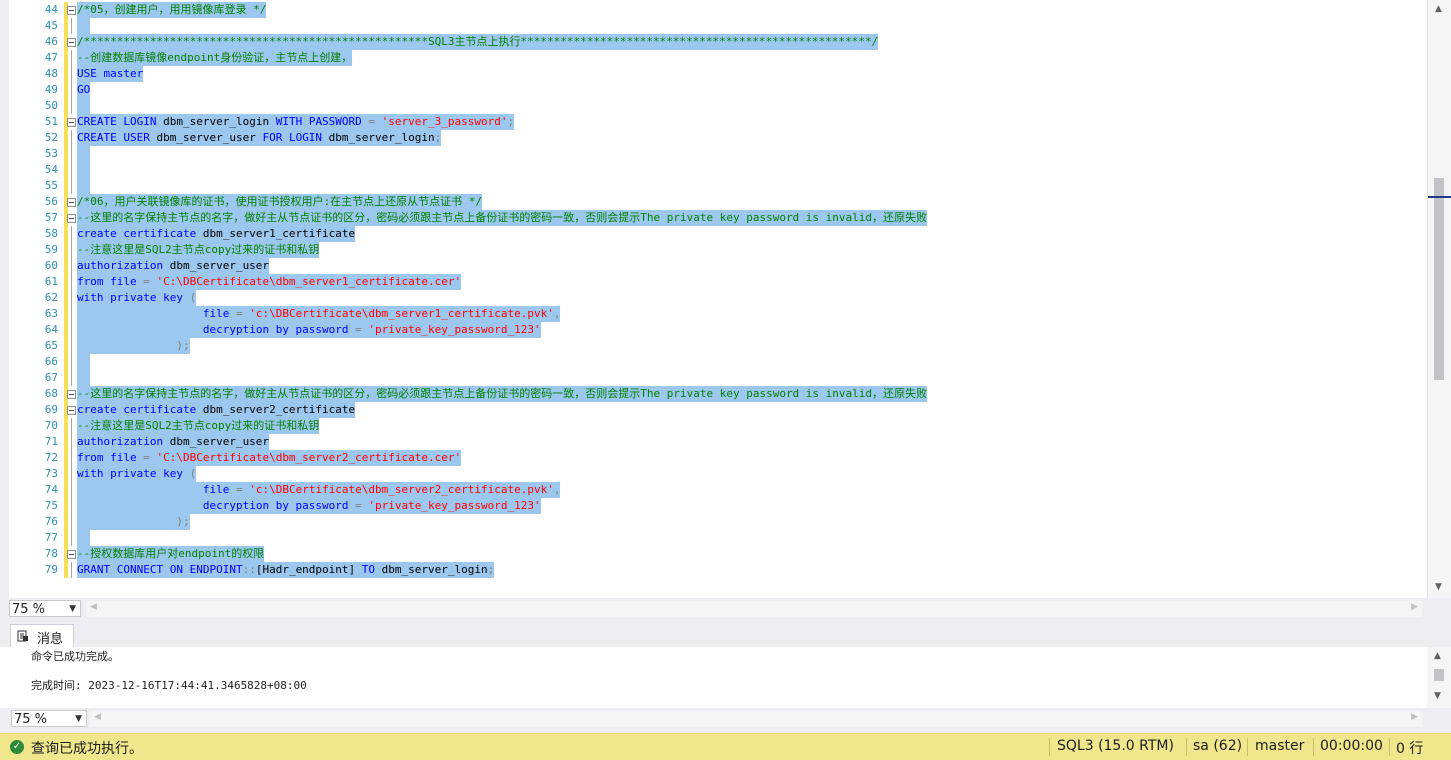  Describe the element at coordinates (713, 426) in the screenshot. I see `code-line: 70 --注意这里是SQL2主节点copy过来的证书和私钥` at that location.